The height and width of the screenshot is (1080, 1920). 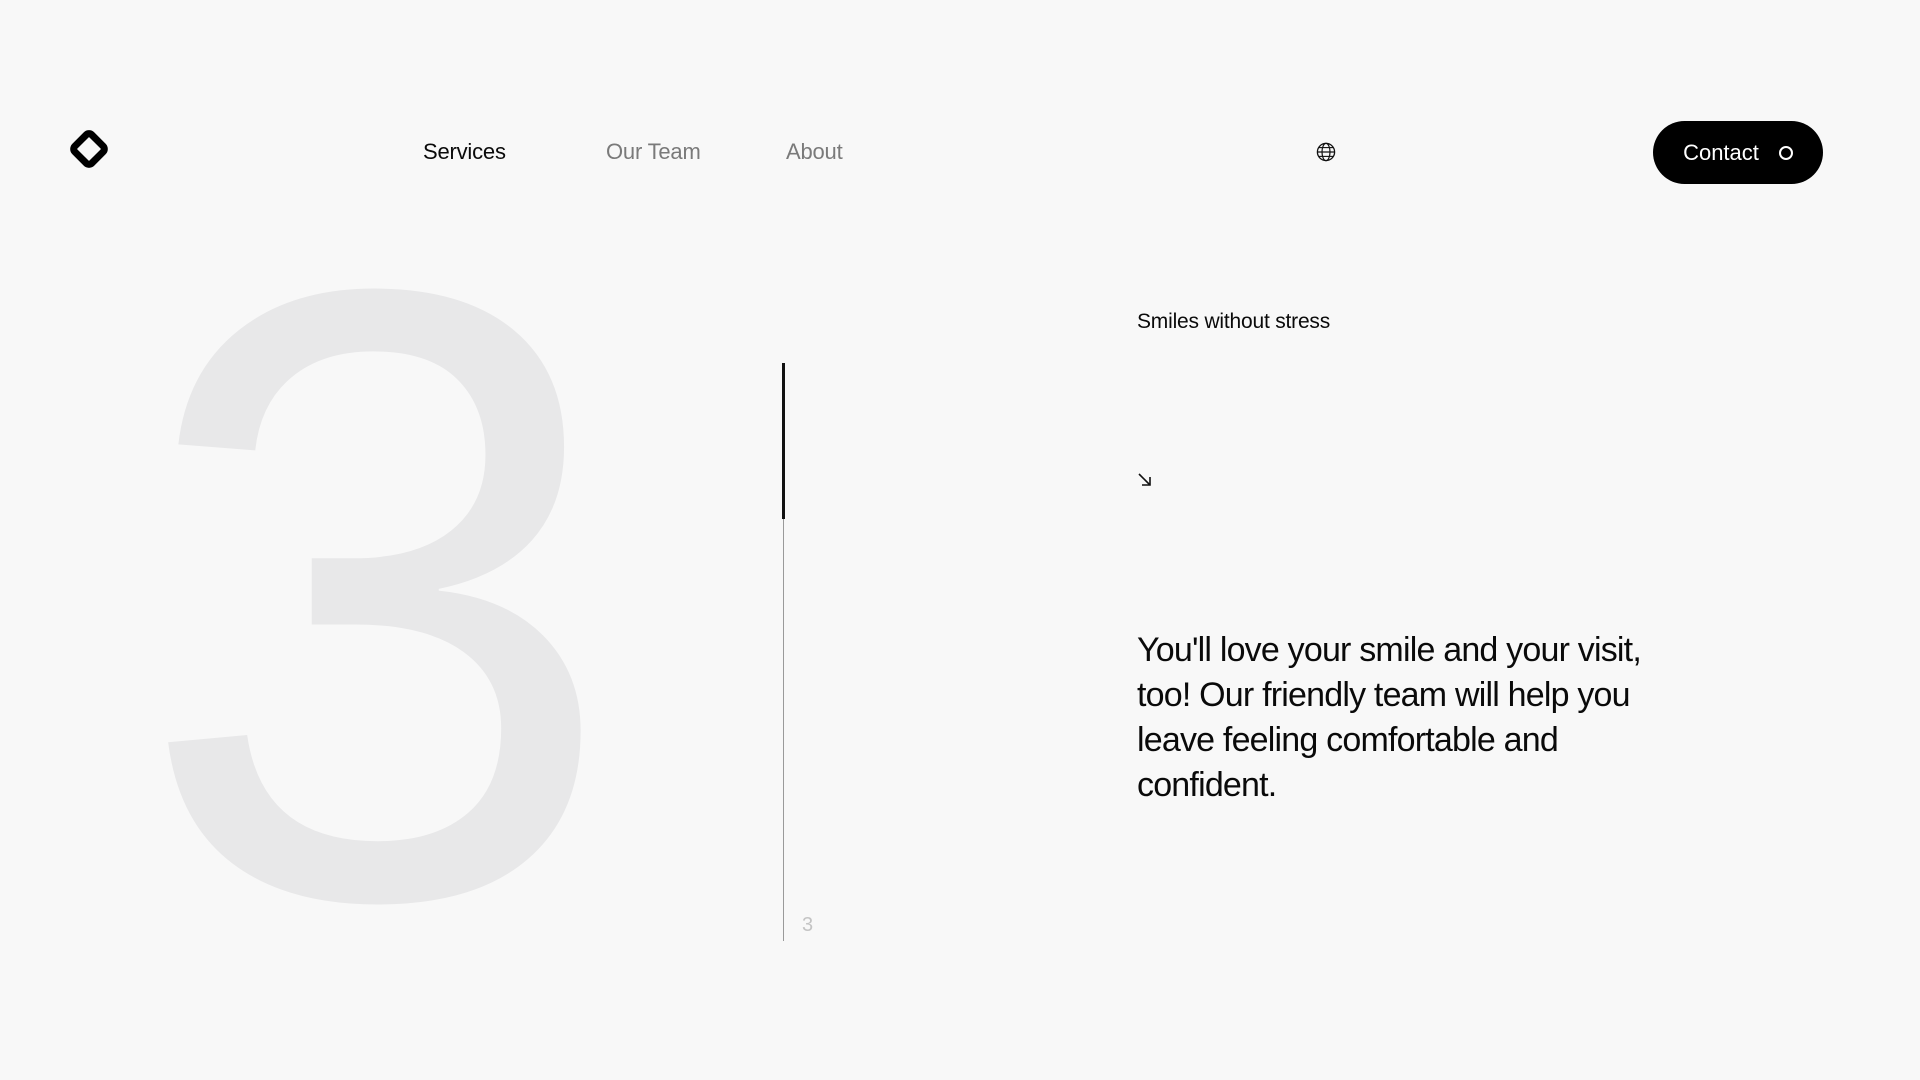 I want to click on arrow-down-right-icon, so click(x=1145, y=480).